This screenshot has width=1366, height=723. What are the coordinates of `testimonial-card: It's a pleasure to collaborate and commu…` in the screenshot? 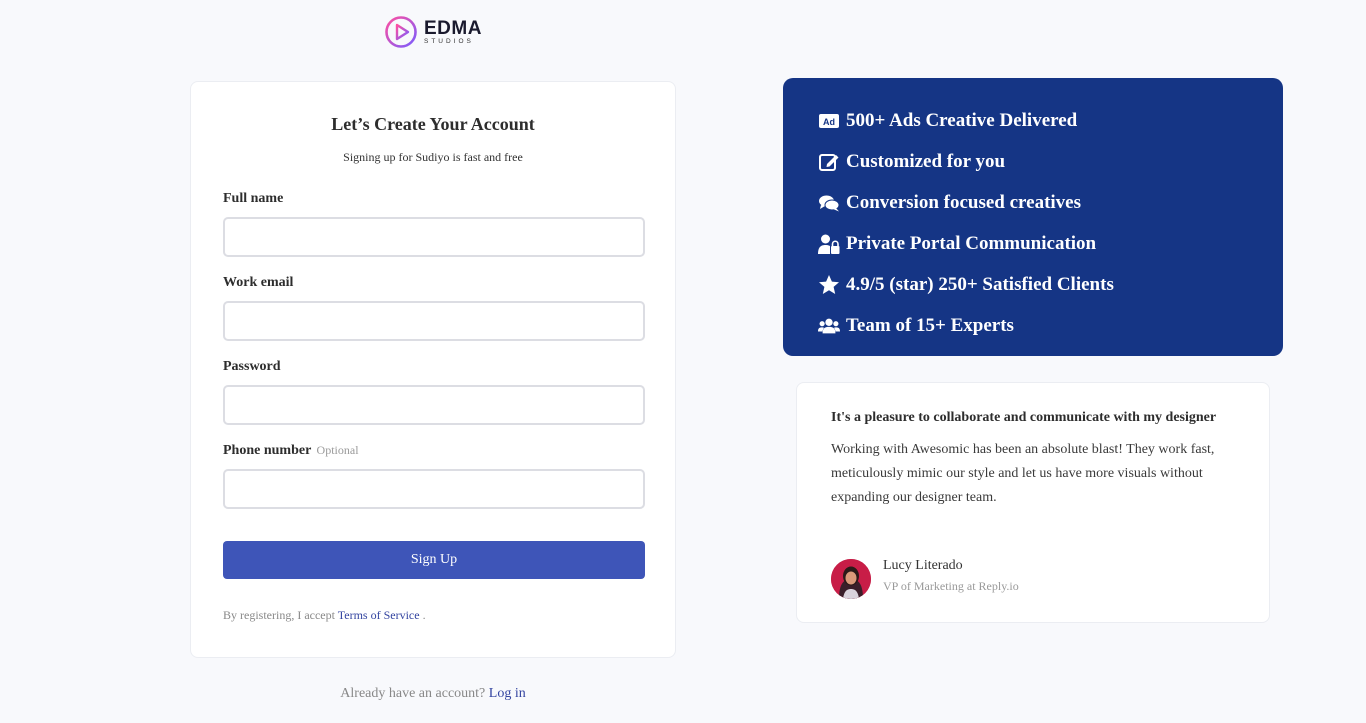 It's located at (1033, 502).